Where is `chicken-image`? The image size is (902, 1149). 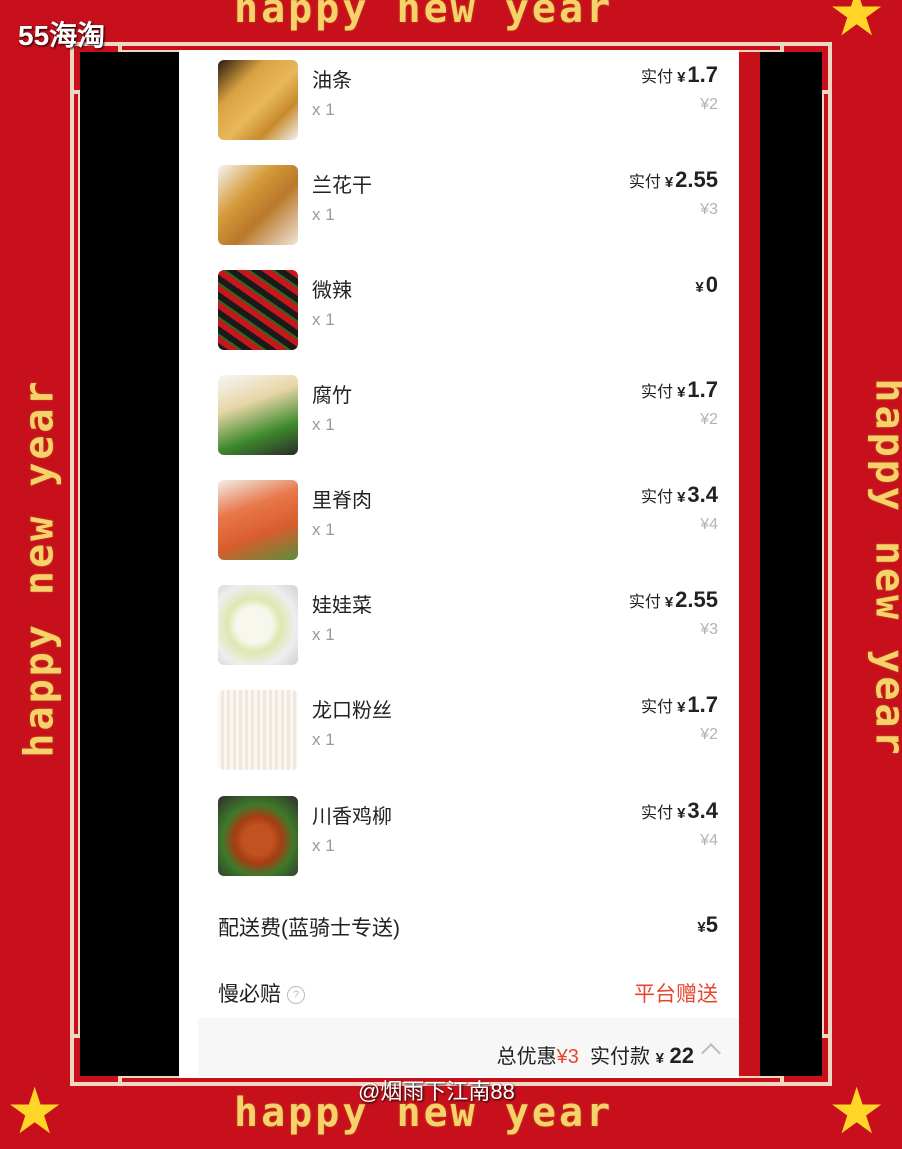 chicken-image is located at coordinates (258, 836).